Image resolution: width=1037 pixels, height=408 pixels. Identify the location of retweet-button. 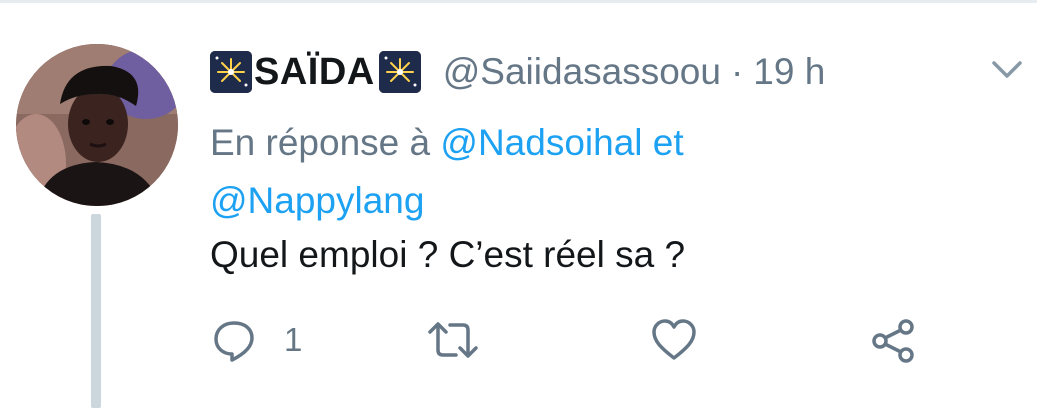
(453, 340).